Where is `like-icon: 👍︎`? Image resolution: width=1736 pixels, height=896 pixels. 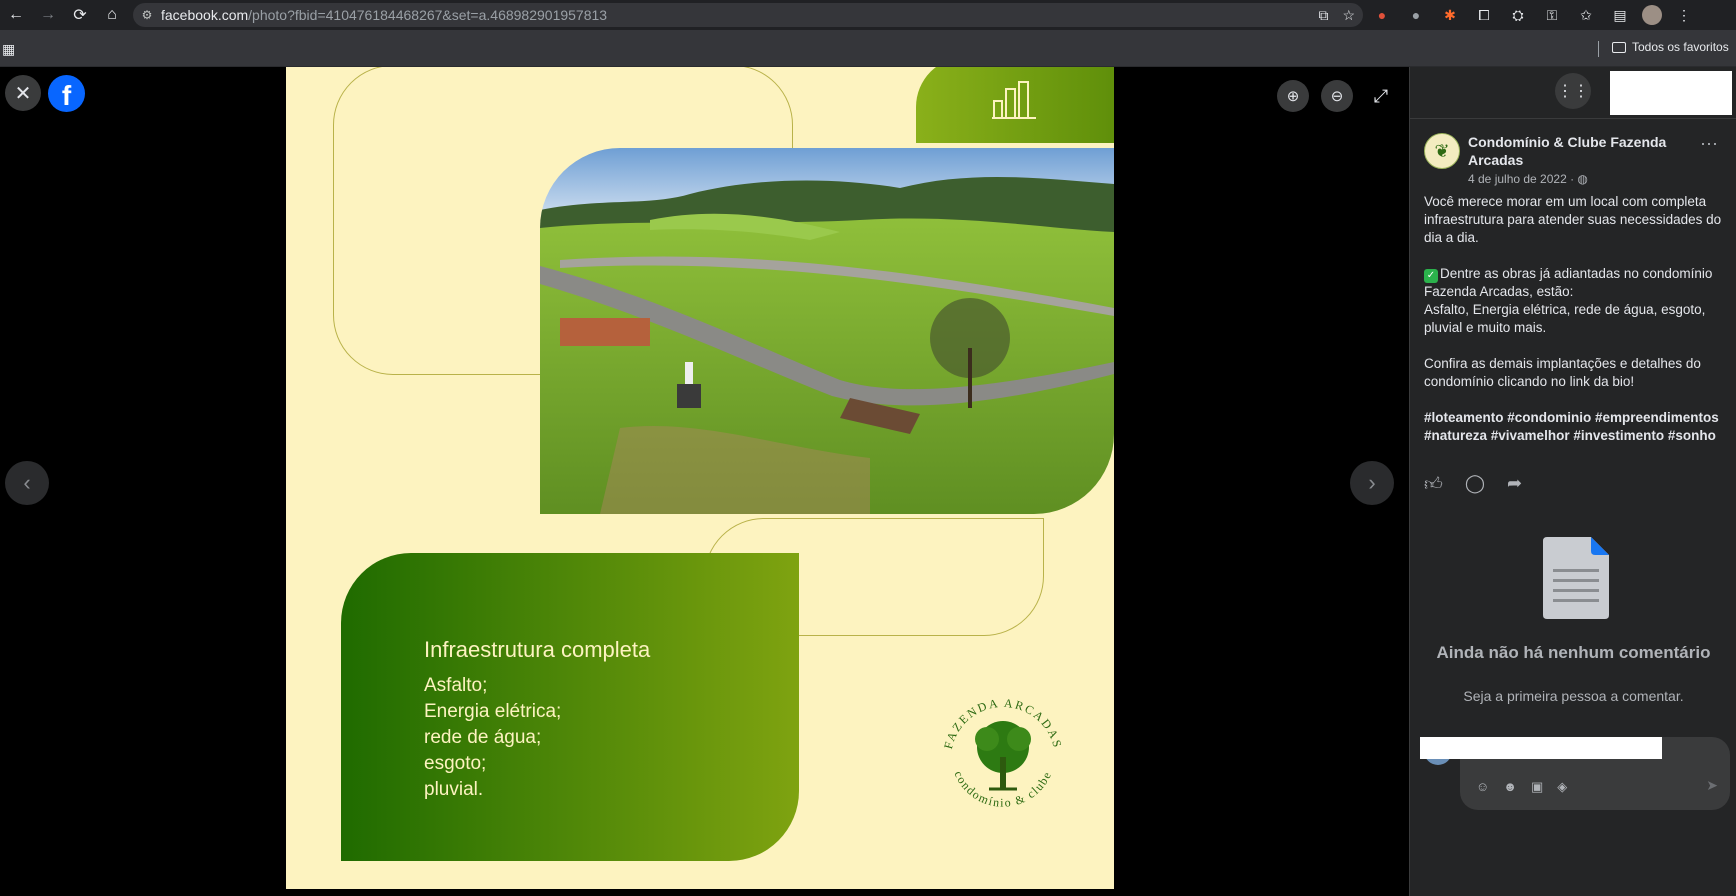
like-icon: 👍︎ is located at coordinates (1433, 484).